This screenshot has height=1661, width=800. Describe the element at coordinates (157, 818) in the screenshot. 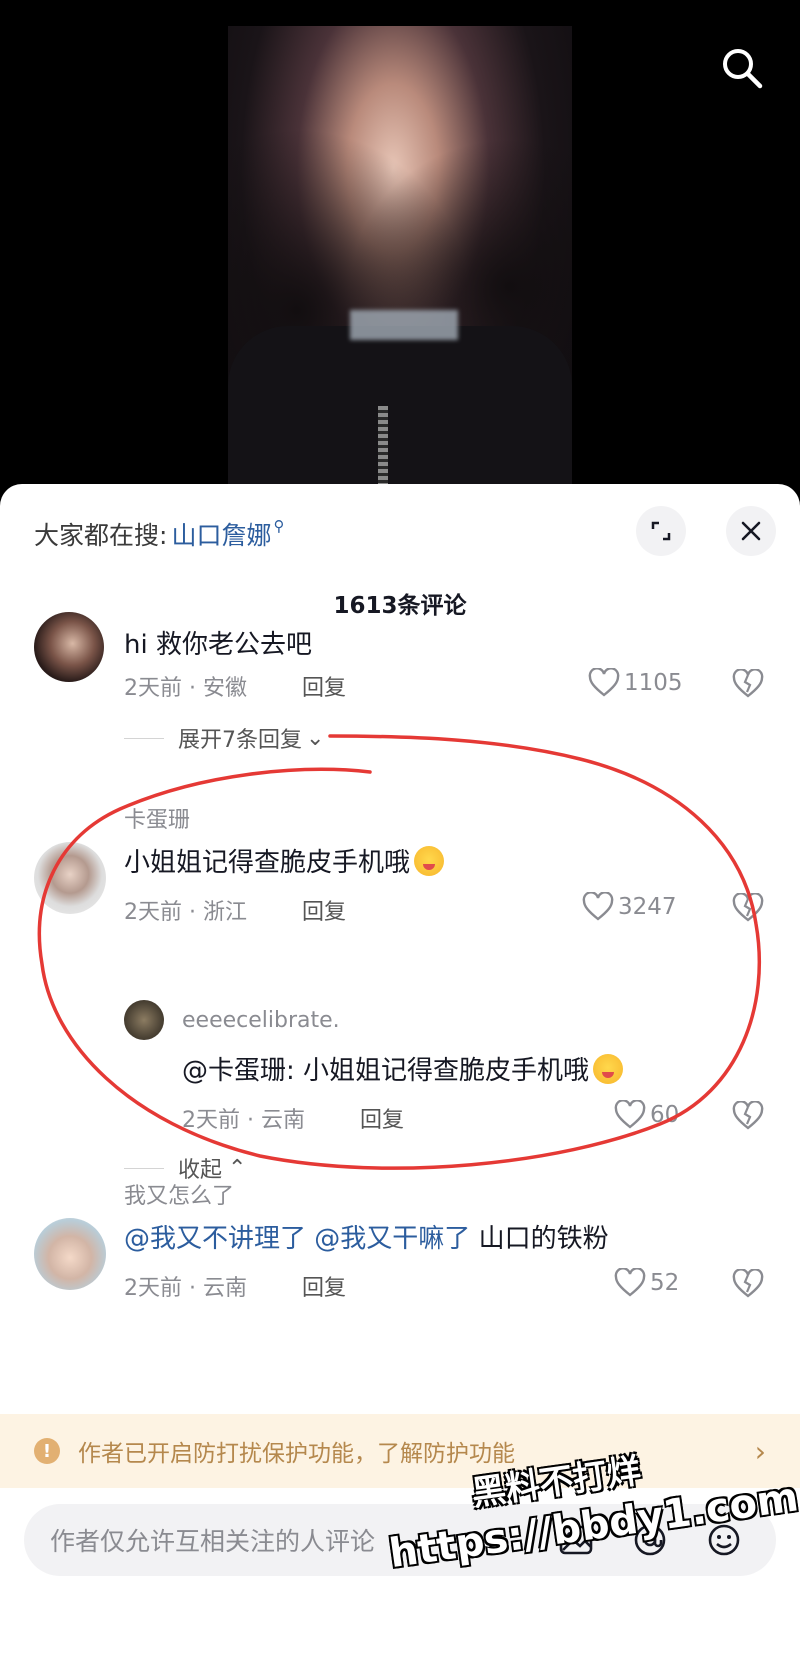

I see `comment-username: 卡蛋珊` at that location.